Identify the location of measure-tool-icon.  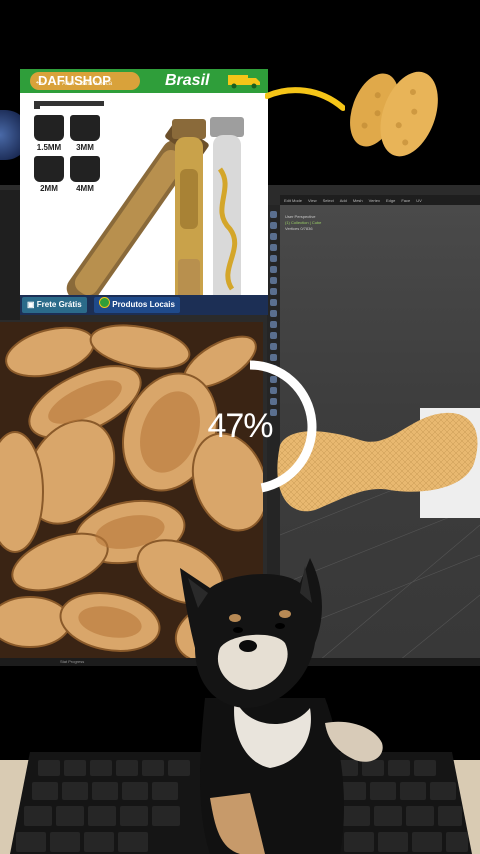
(273, 291).